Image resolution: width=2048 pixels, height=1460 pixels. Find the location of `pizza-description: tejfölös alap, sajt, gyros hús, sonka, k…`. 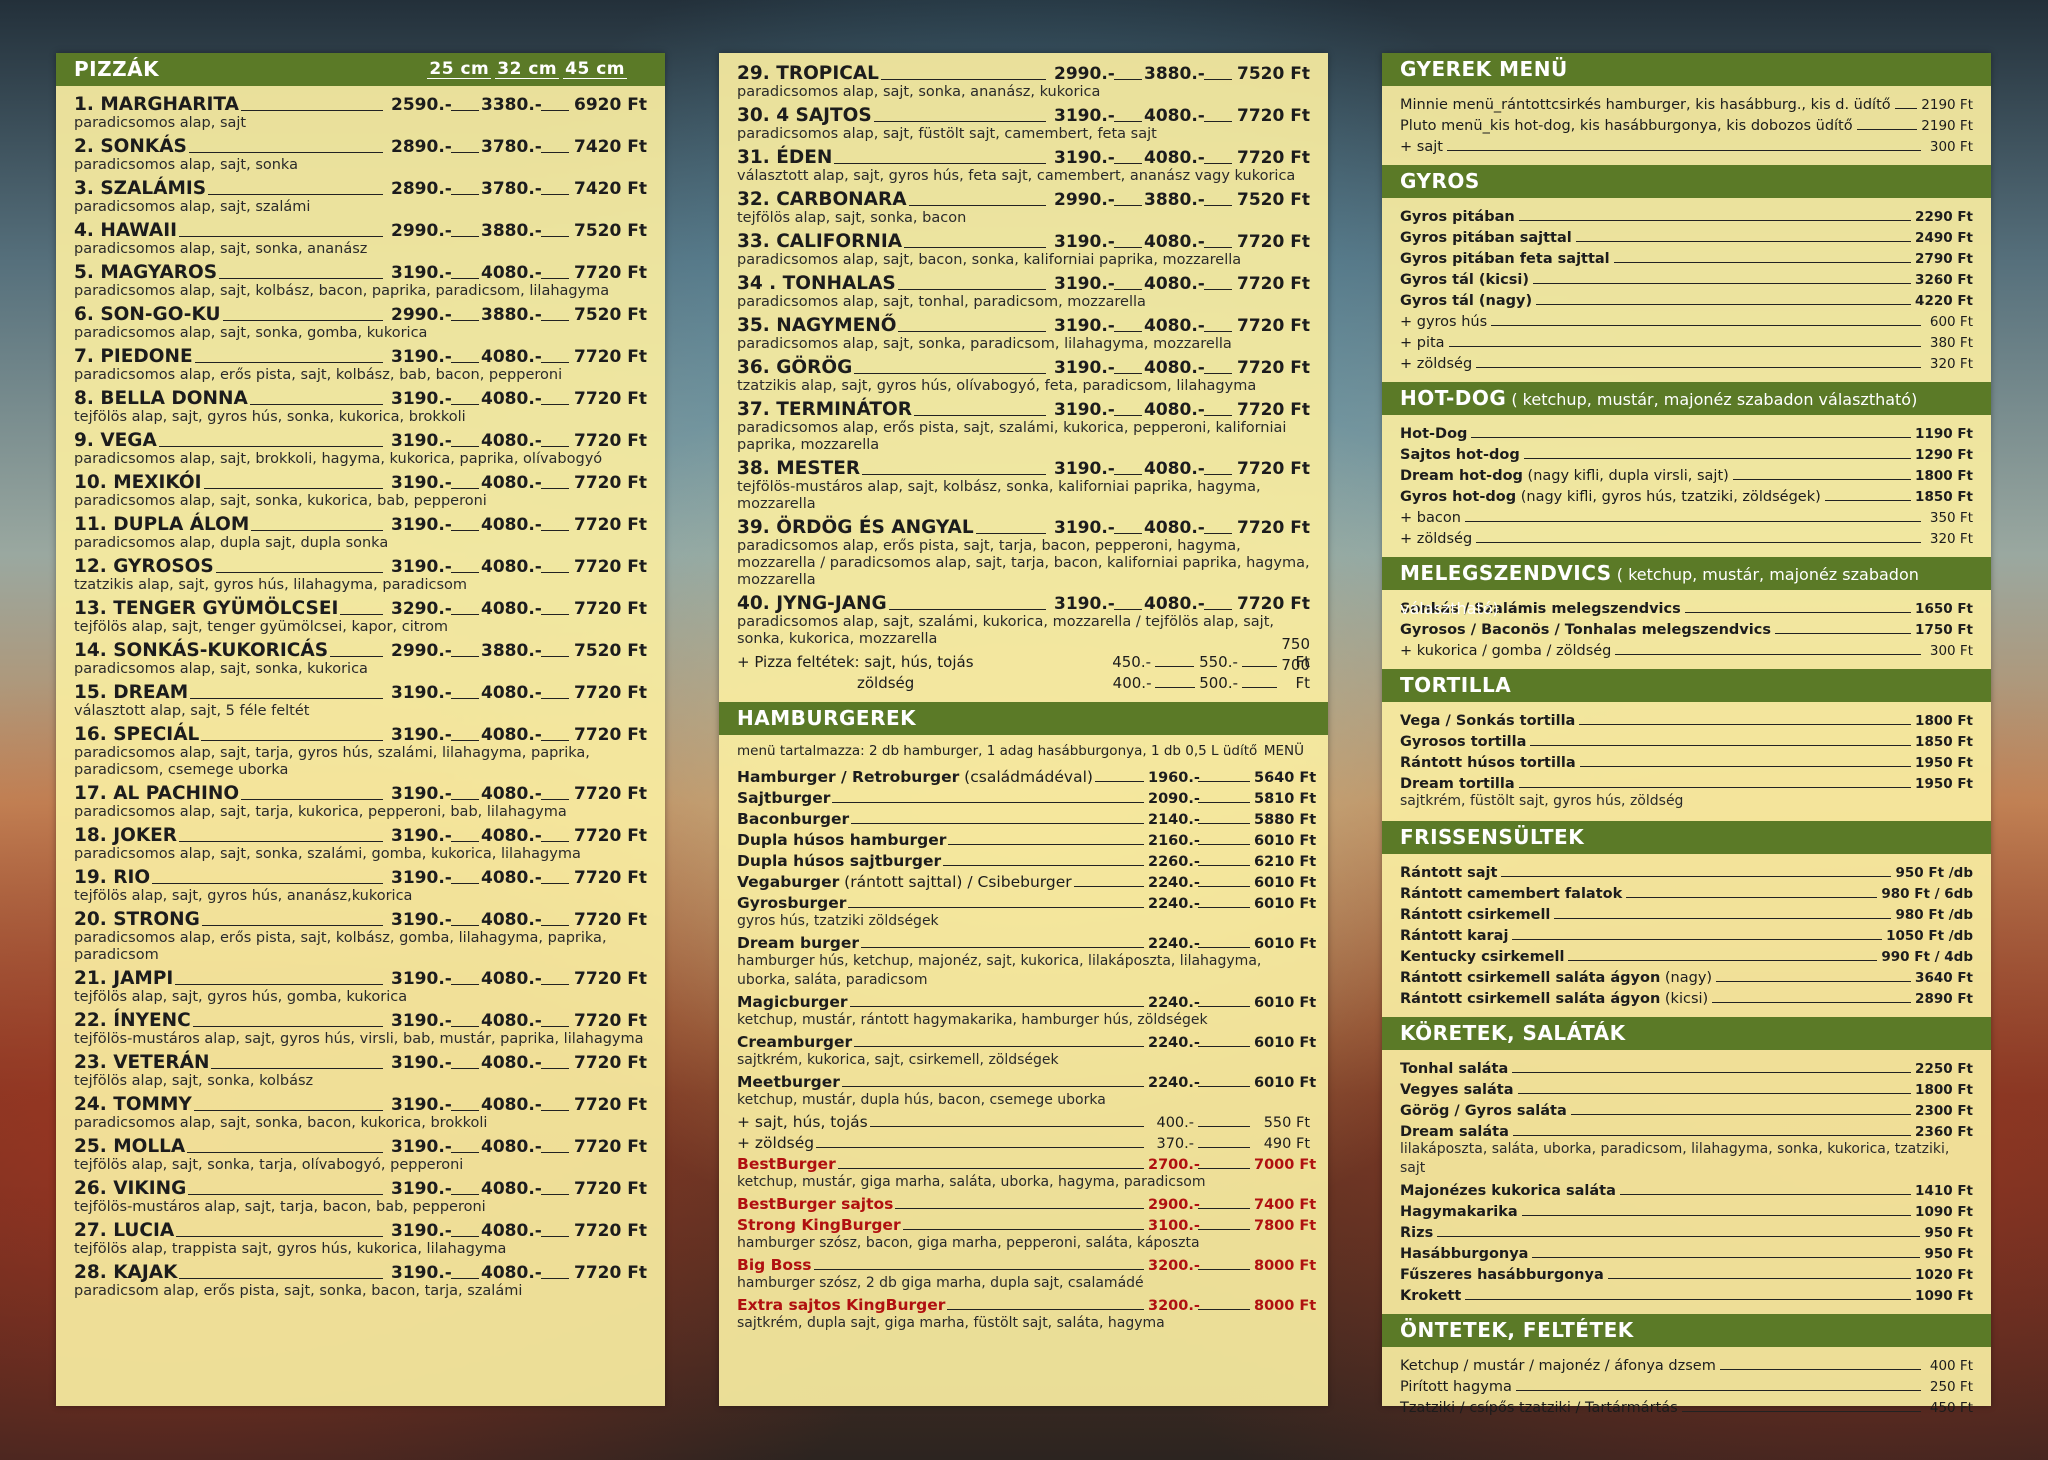

pizza-description: tejfölös alap, sajt, gyros hús, sonka, k… is located at coordinates (270, 417).